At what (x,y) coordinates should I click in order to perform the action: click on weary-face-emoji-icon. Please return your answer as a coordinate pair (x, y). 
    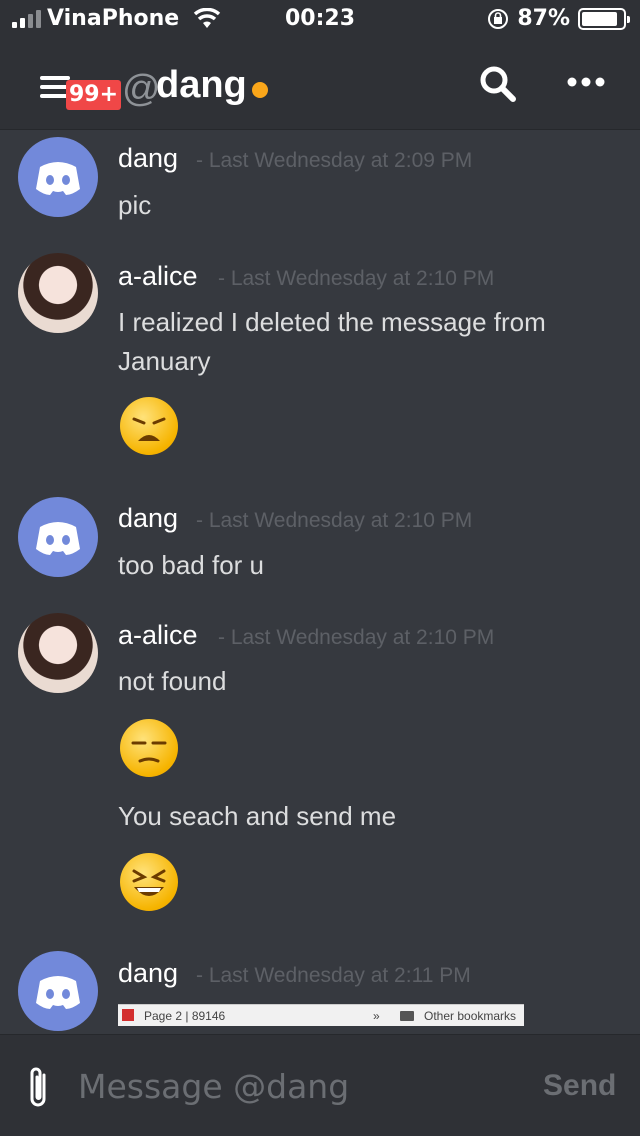
    Looking at the image, I should click on (149, 426).